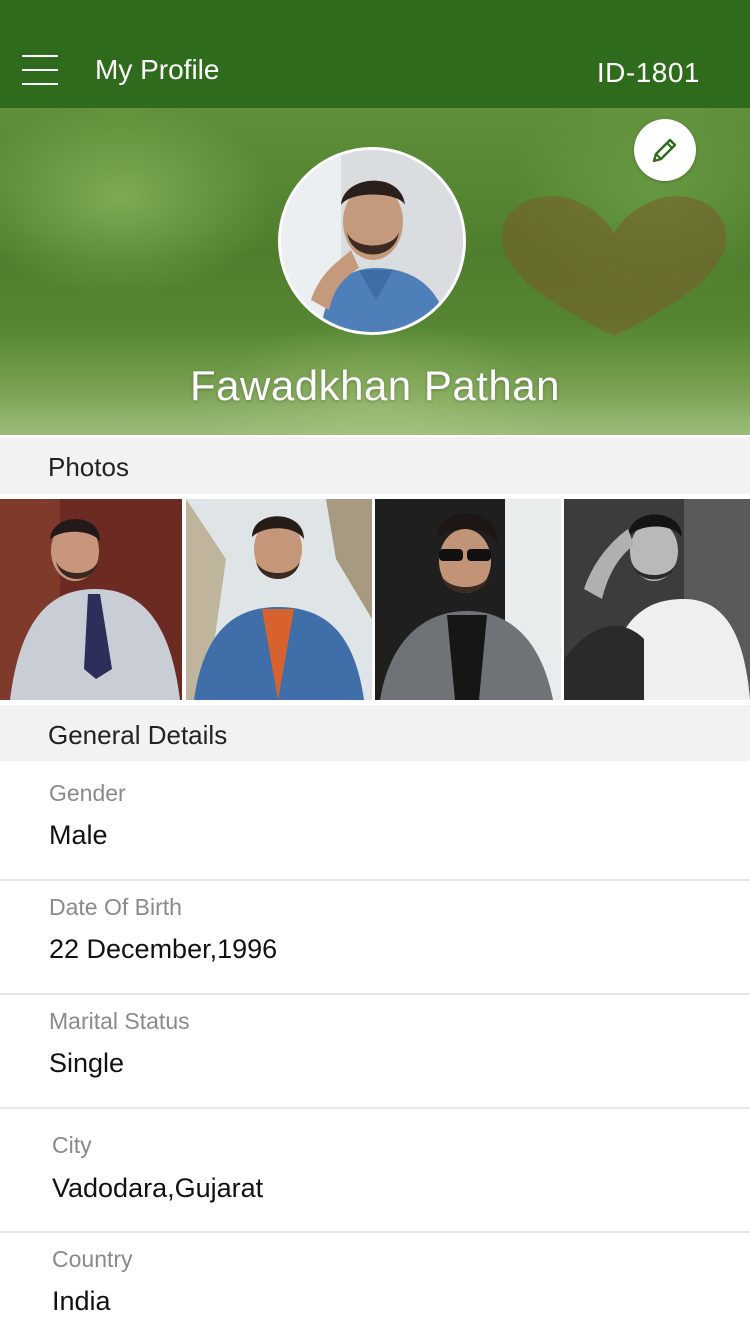 This screenshot has width=750, height=1332. I want to click on detail-value: Vadodara,Gujarat, so click(158, 1188).